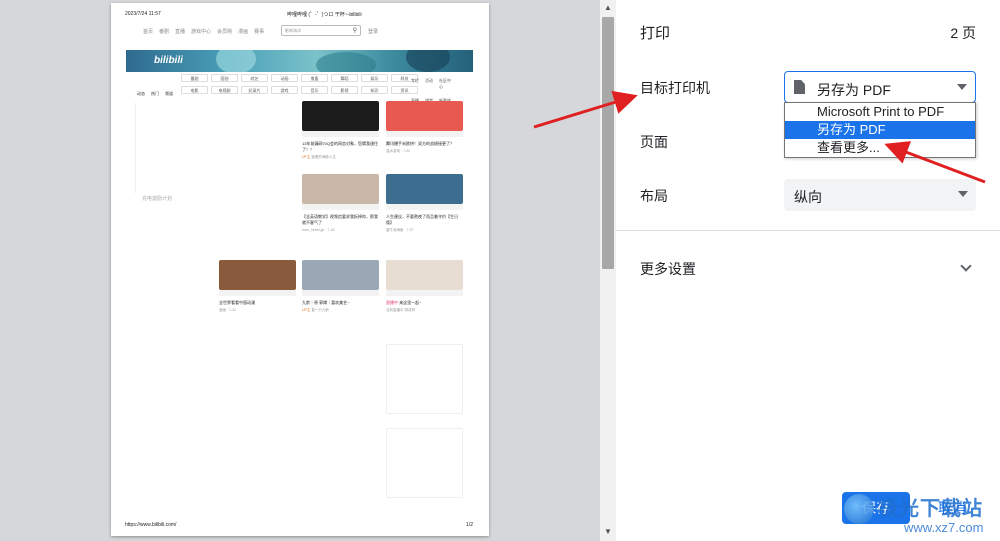  Describe the element at coordinates (326, 302) in the screenshot. I see `video-title: 九龄｜原 郭嫦｜喜欢美艺~` at that location.